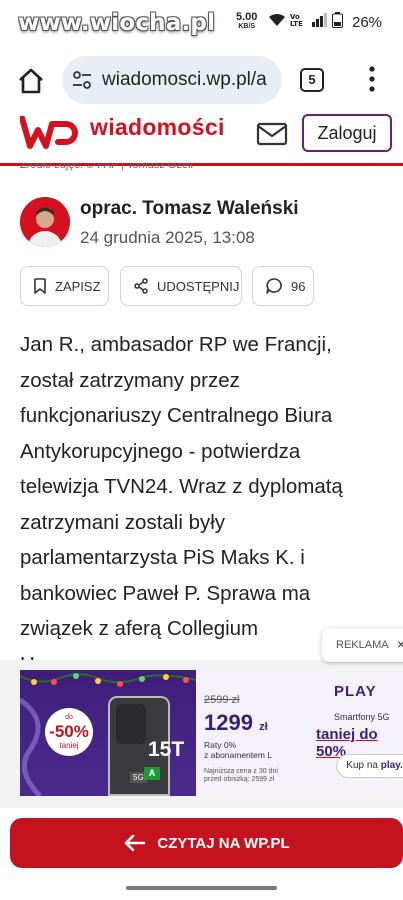  What do you see at coordinates (51, 134) in the screenshot?
I see `wp-logo-icon` at bounding box center [51, 134].